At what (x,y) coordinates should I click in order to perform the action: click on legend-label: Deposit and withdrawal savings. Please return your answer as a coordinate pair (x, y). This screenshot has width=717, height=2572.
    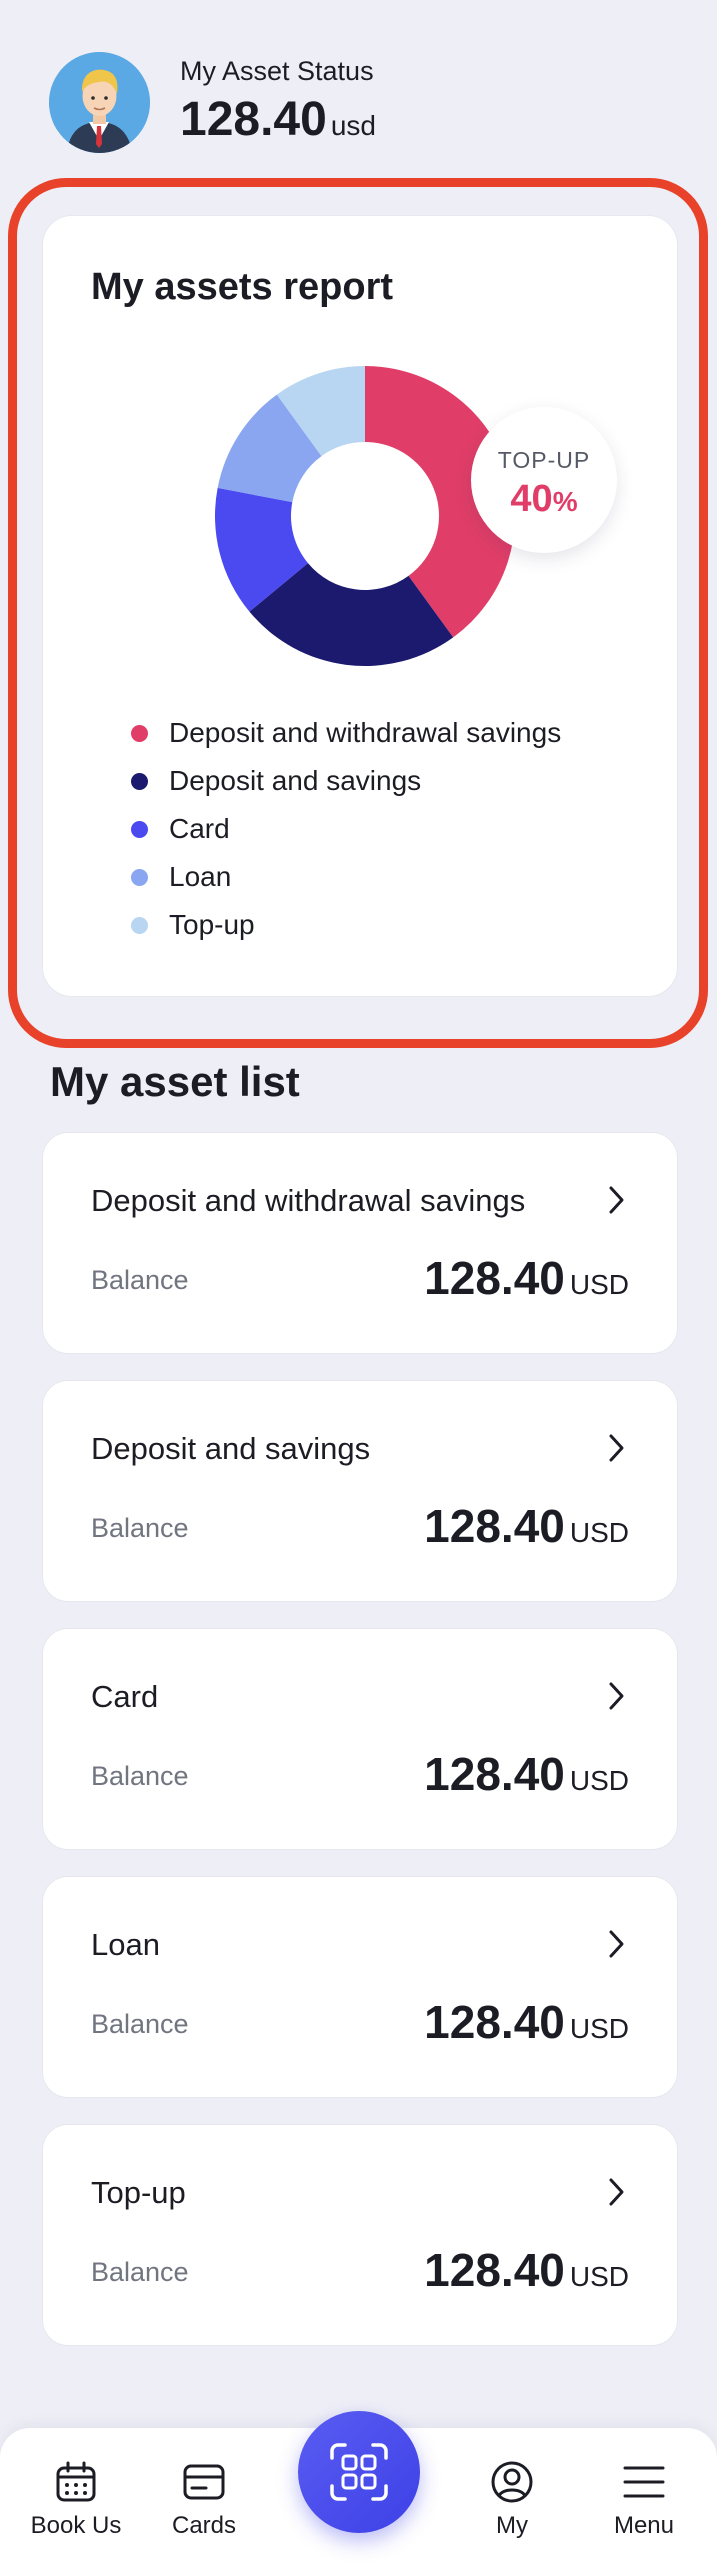
    Looking at the image, I should click on (365, 732).